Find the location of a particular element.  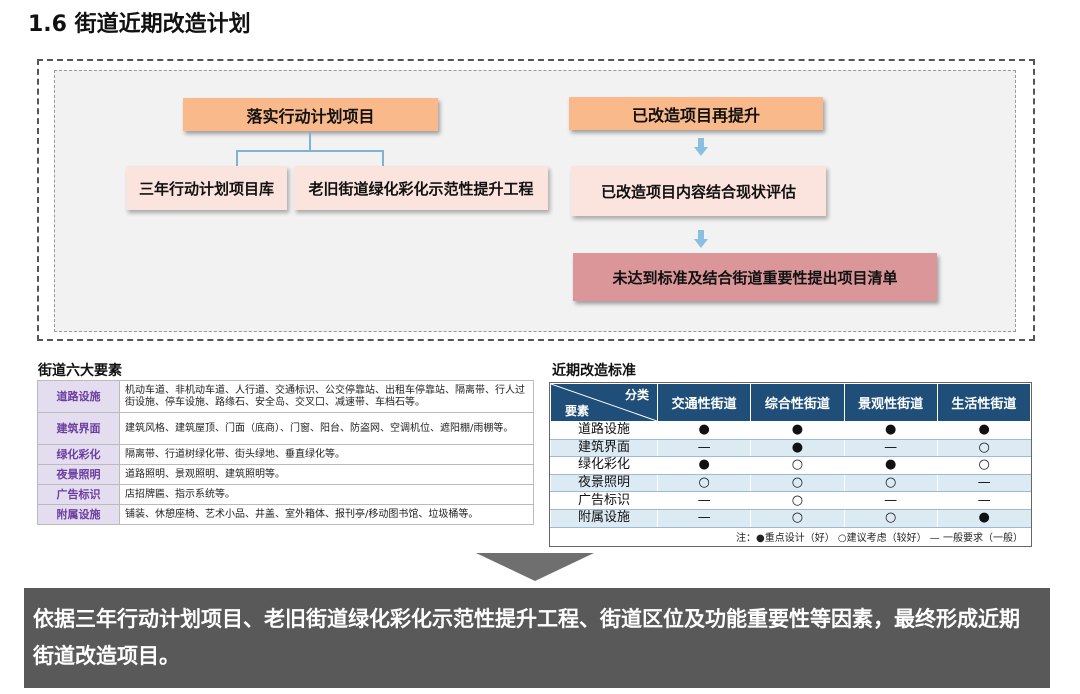

table-row: 夜景照明 ○ ○ ○ — is located at coordinates (790, 483).